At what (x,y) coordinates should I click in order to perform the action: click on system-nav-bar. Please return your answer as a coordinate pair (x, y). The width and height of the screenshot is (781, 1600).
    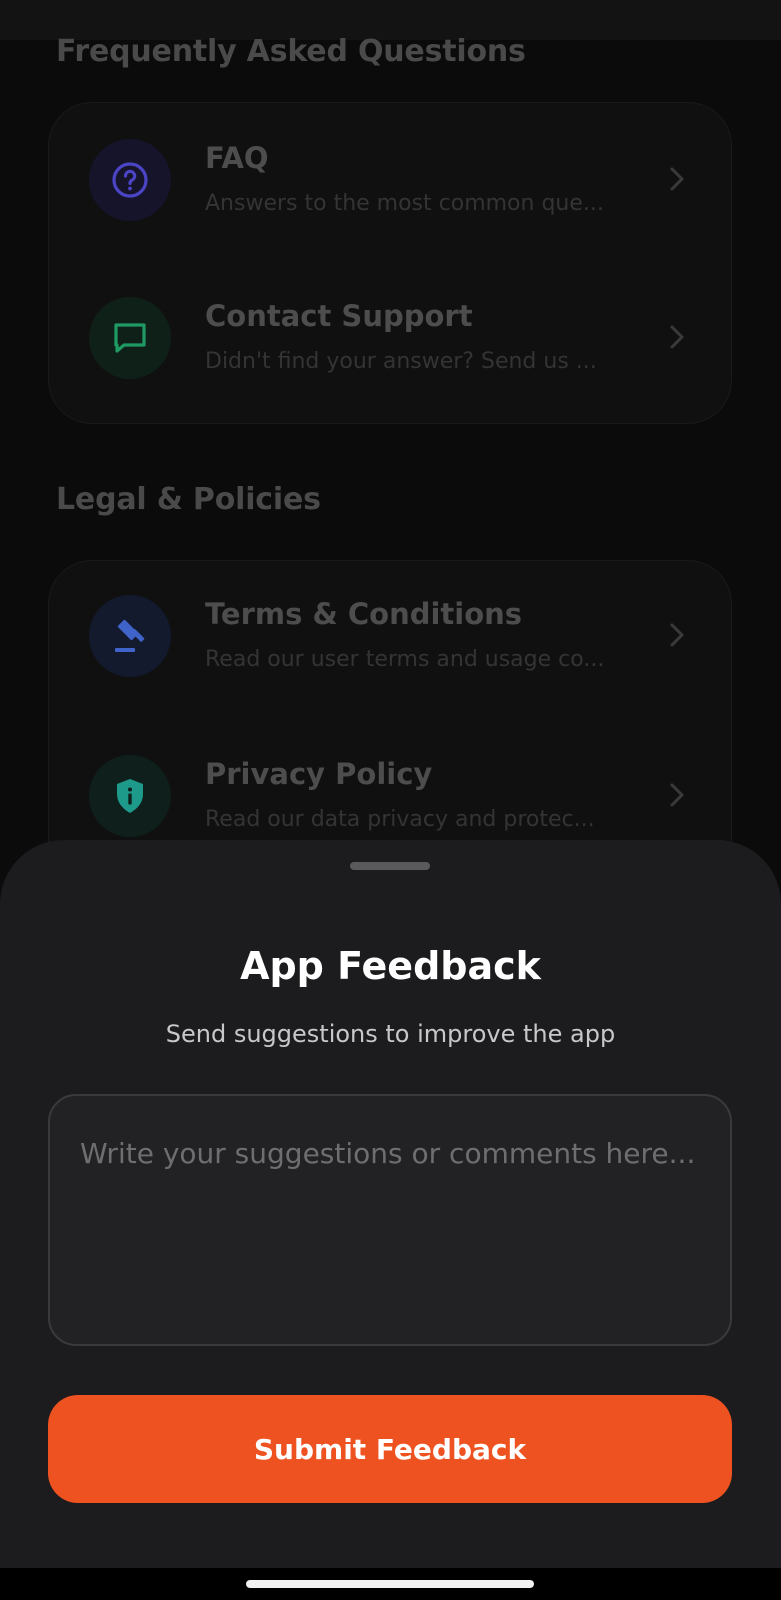
    Looking at the image, I should click on (390, 1584).